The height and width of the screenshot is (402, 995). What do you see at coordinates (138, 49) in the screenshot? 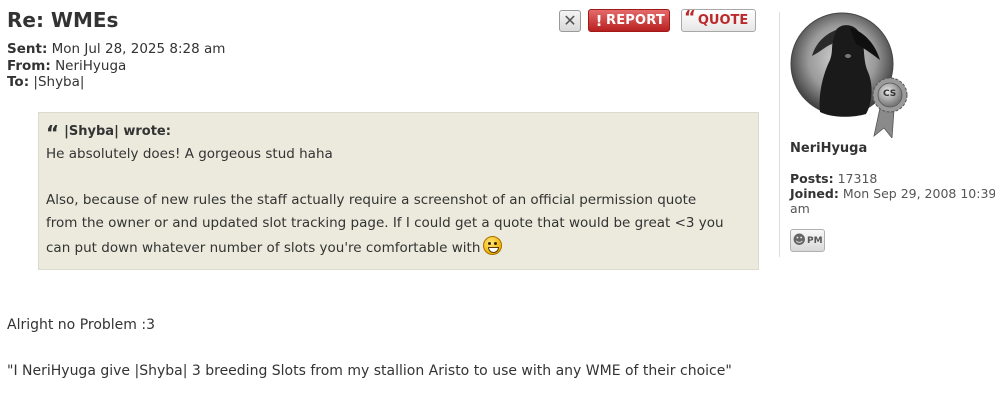
I see `sent-value: Mon Jul 28, 2025 8:28 am` at bounding box center [138, 49].